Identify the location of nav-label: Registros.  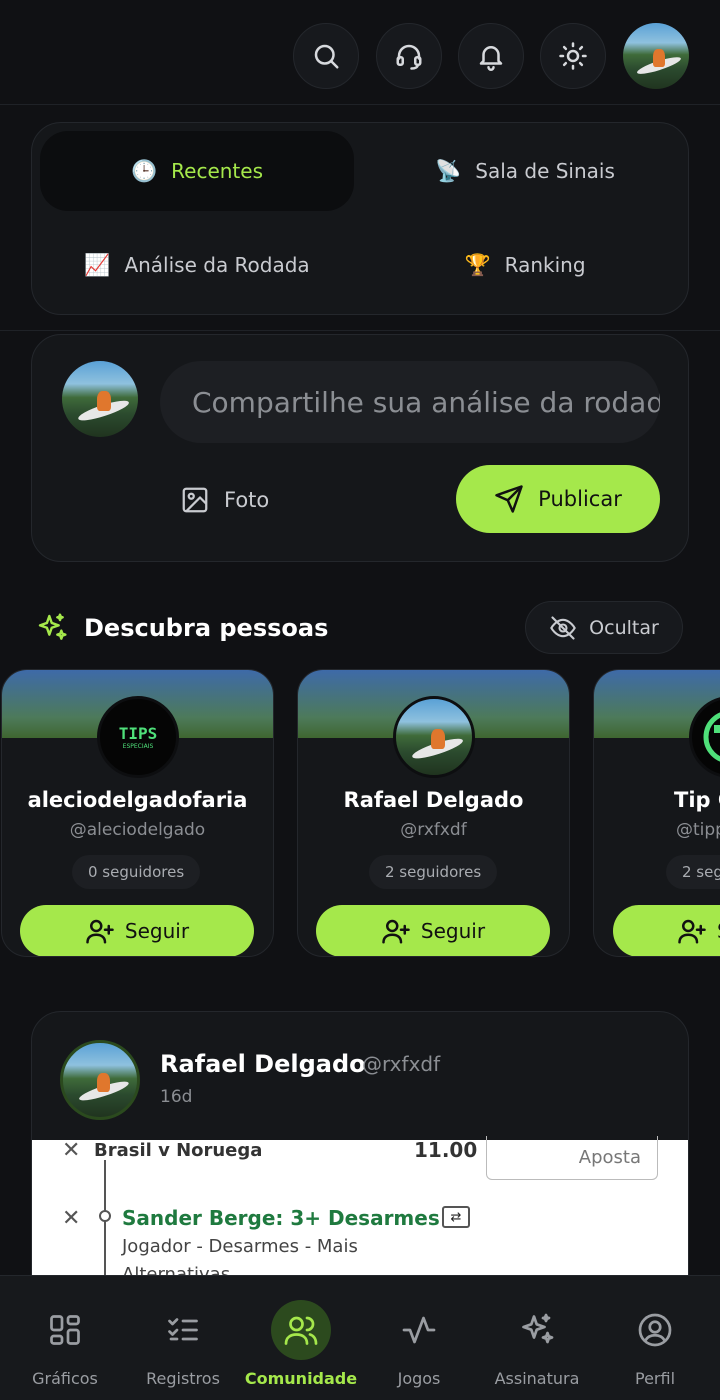
(183, 1378).